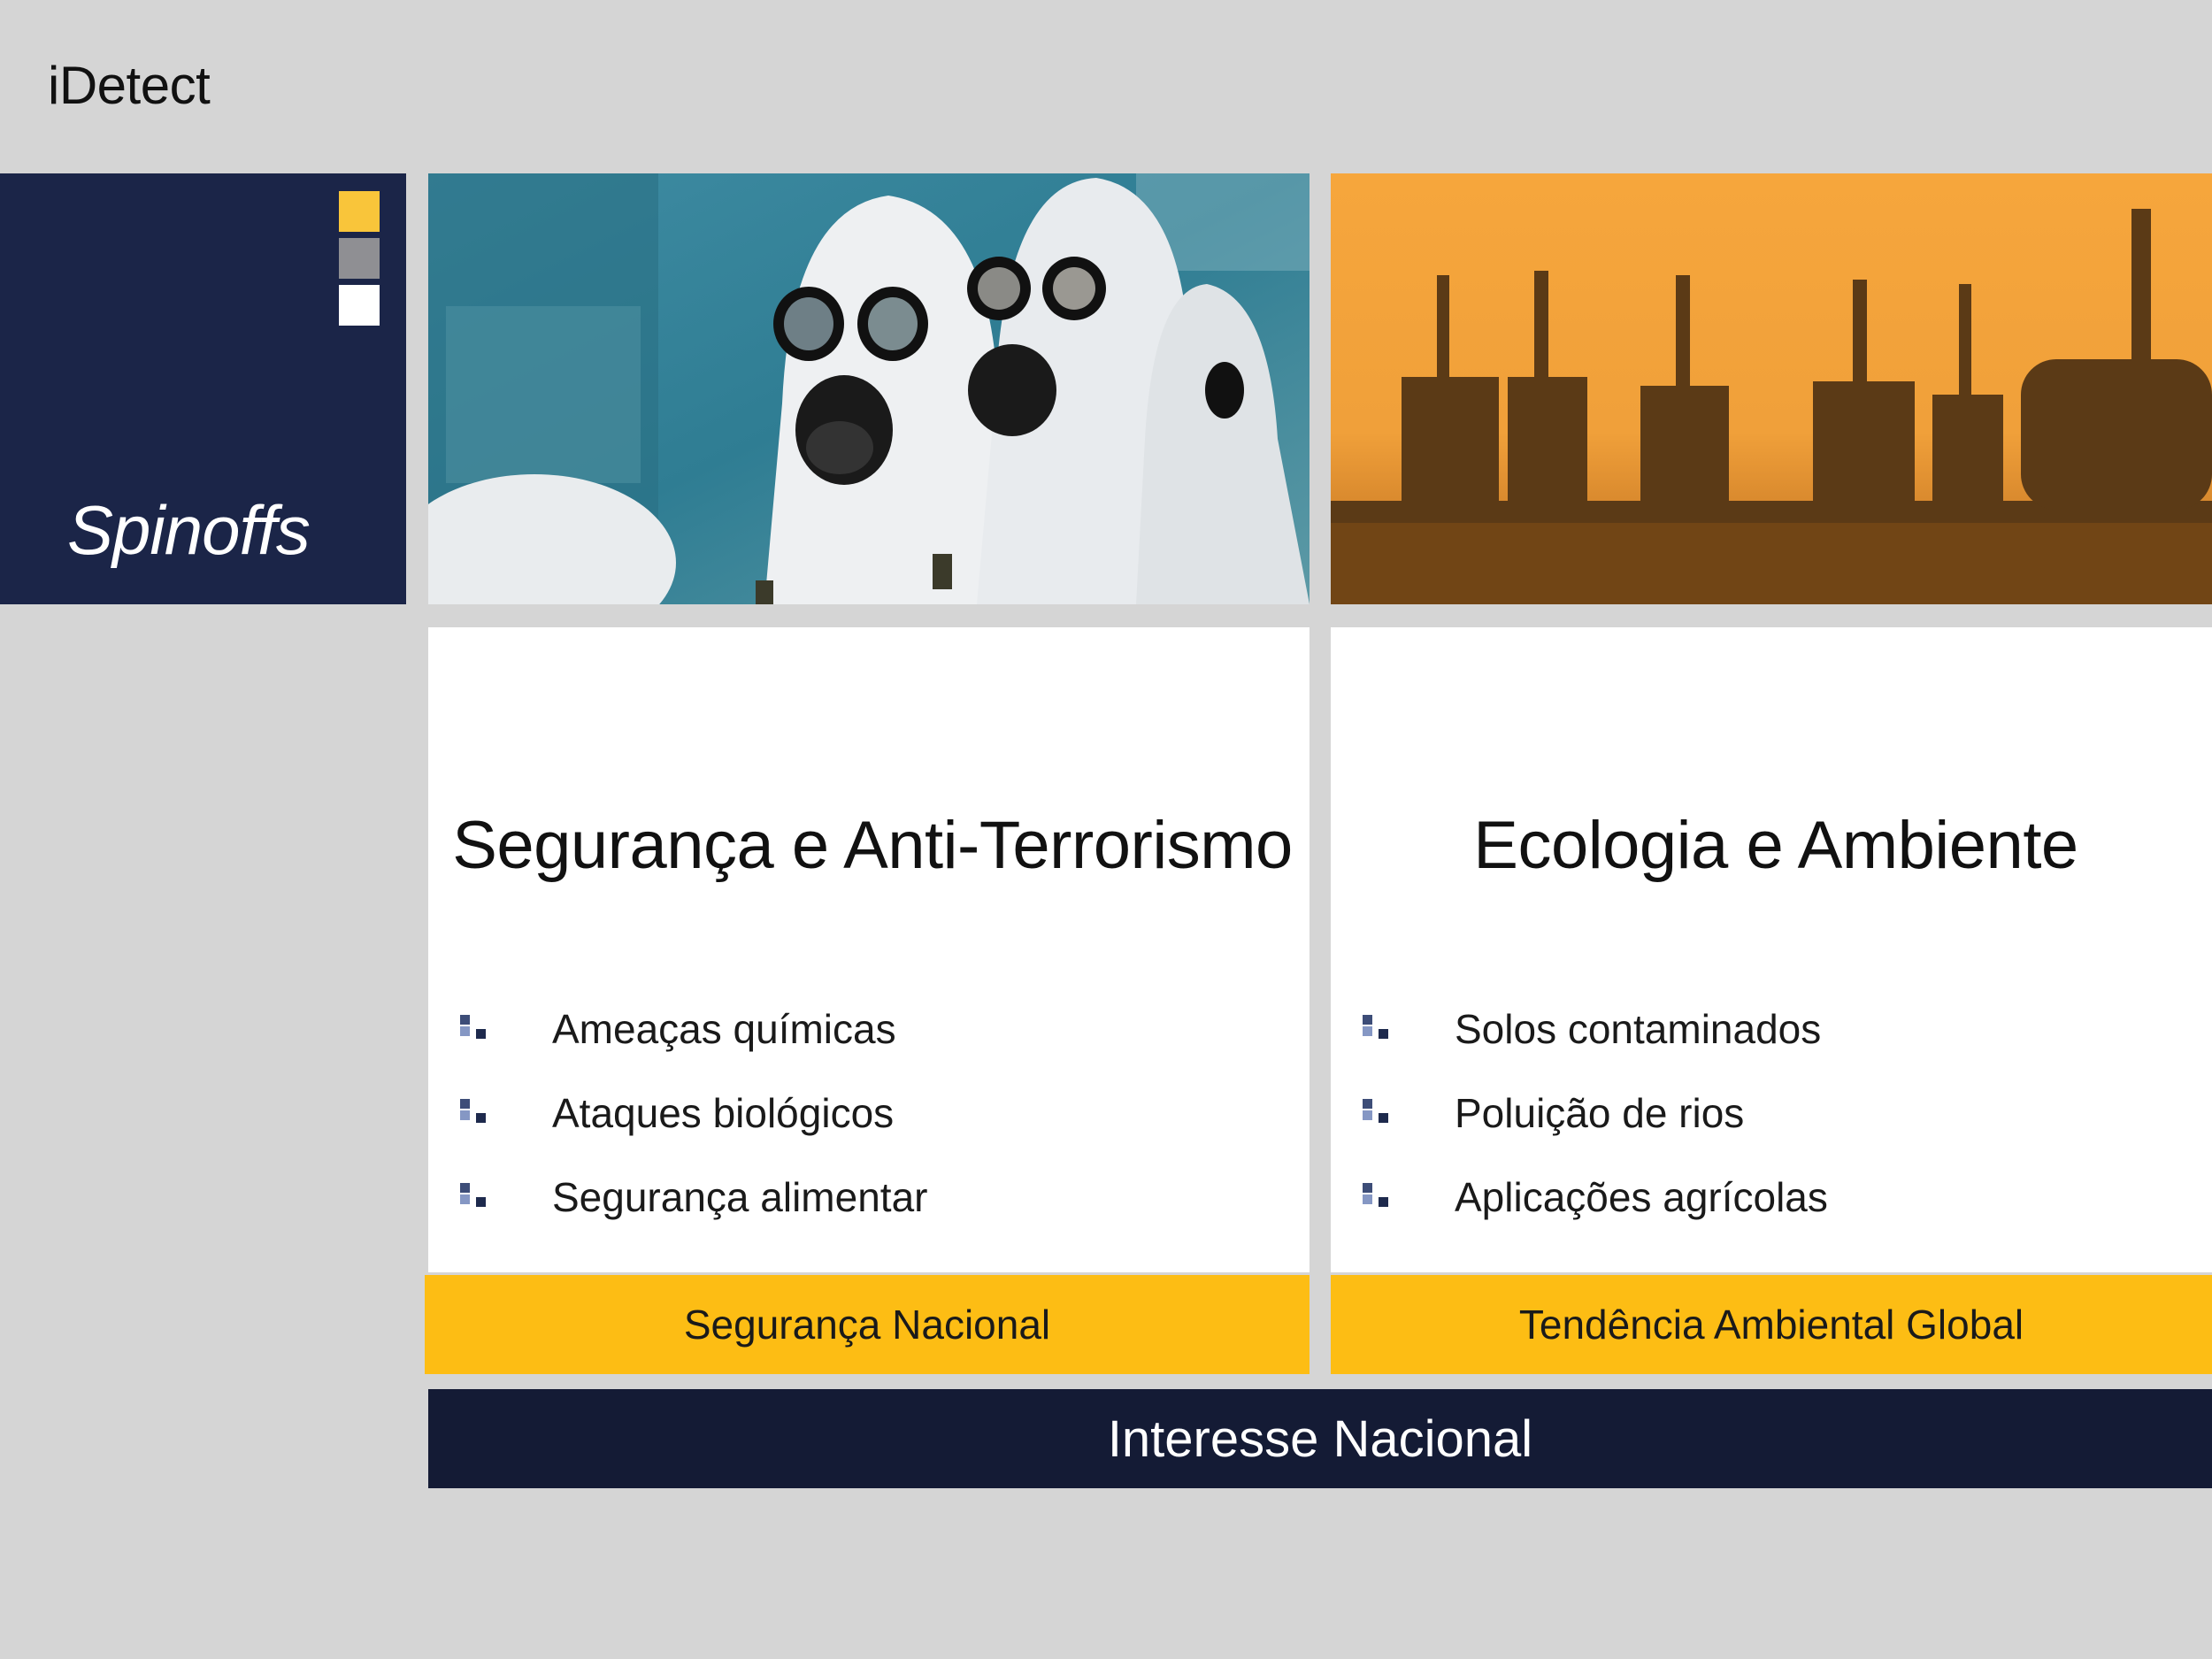 This screenshot has width=2212, height=1659. What do you see at coordinates (724, 1112) in the screenshot?
I see `list-item-text: Ataques biológicos` at bounding box center [724, 1112].